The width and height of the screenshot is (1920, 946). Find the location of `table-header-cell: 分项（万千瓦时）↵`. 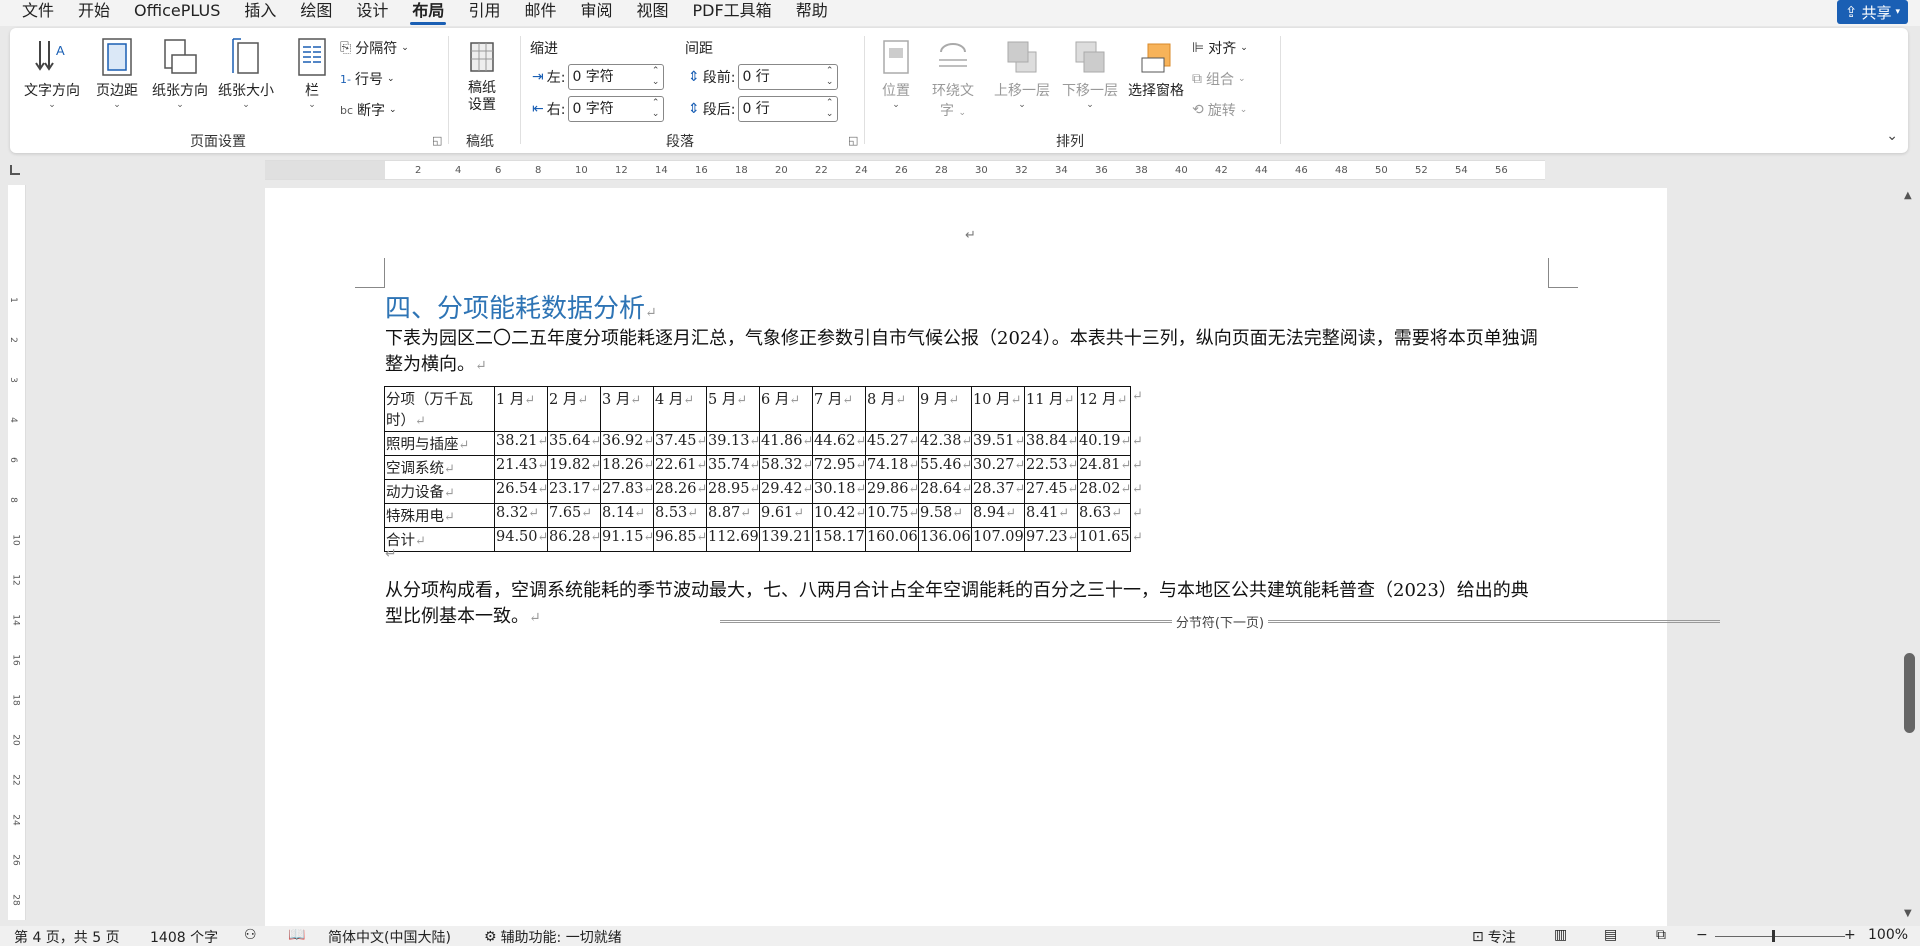

table-header-cell: 分项（万千瓦时）↵ is located at coordinates (439, 409).